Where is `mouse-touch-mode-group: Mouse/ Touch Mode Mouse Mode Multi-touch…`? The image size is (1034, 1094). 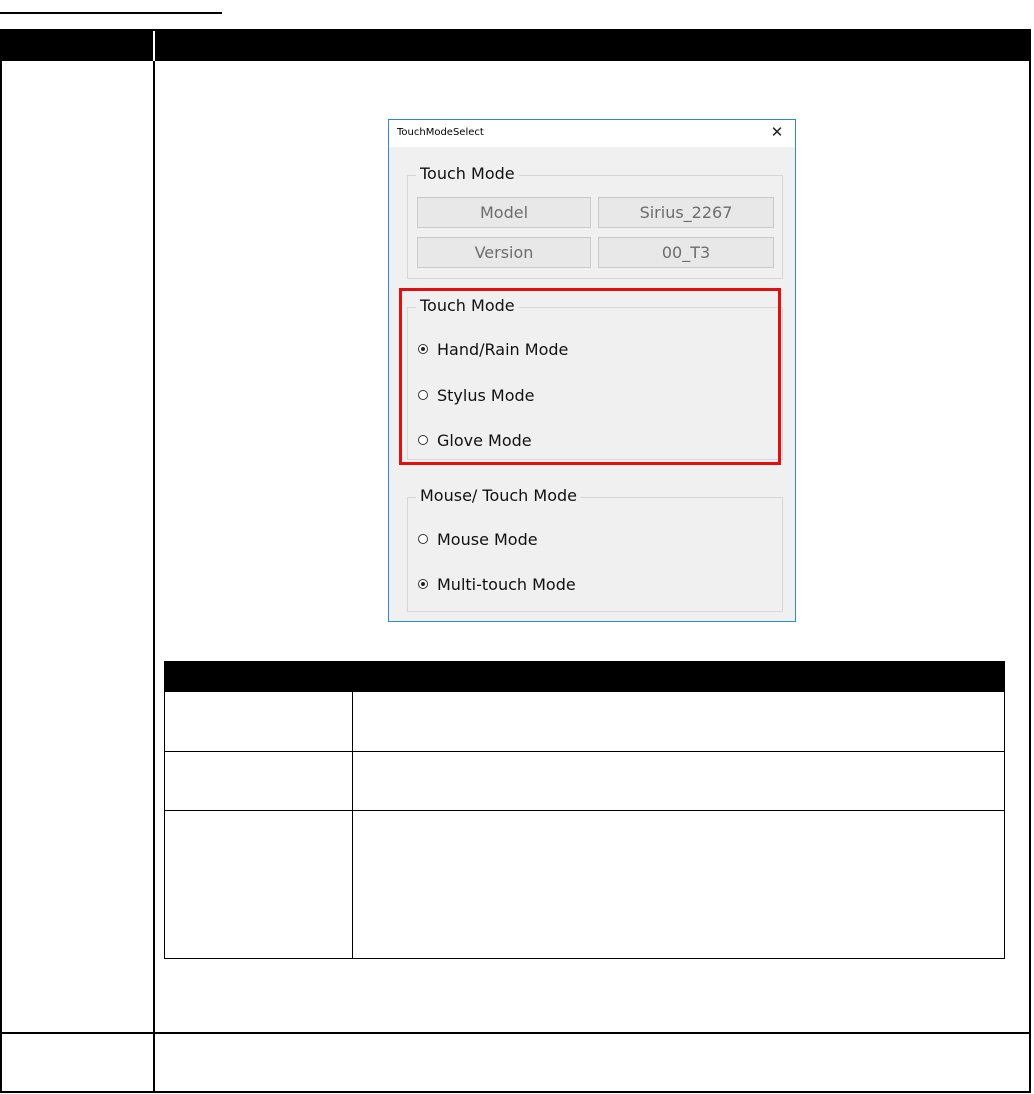 mouse-touch-mode-group: Mouse/ Touch Mode Mouse Mode Multi-touch… is located at coordinates (595, 549).